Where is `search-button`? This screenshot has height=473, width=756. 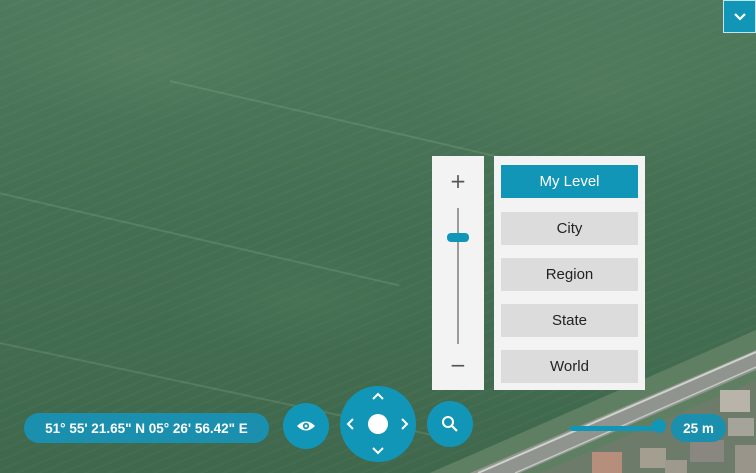
search-button is located at coordinates (450, 424).